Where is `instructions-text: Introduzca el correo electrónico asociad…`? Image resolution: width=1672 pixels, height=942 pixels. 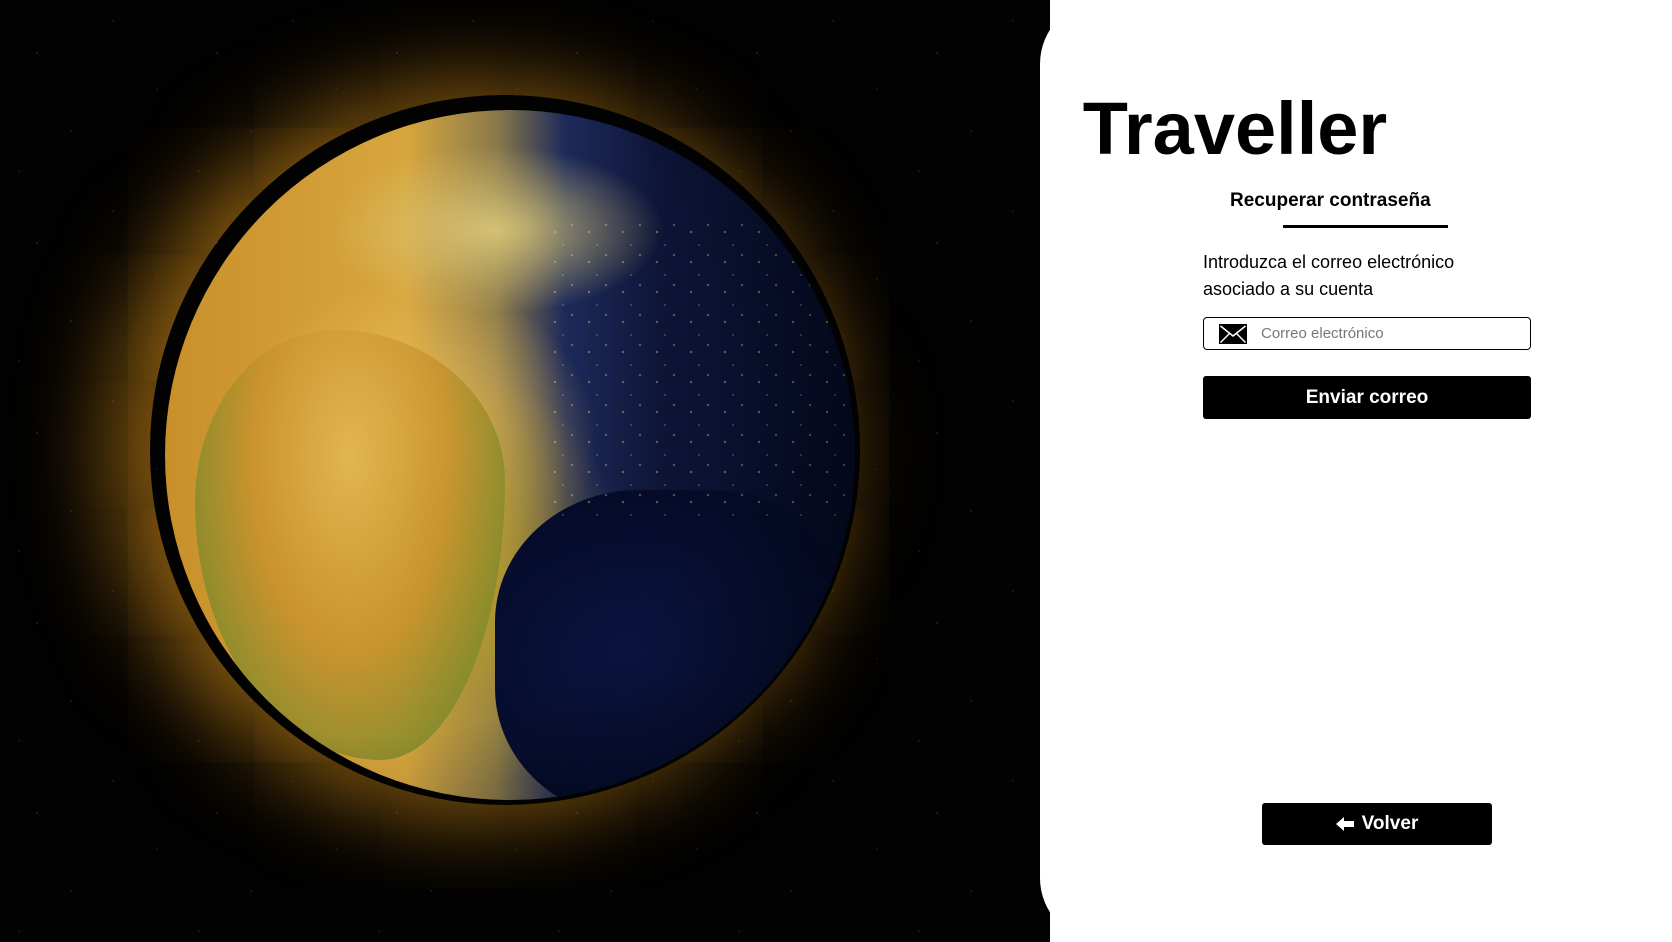 instructions-text: Introduzca el correo electrónico asociad… is located at coordinates (1329, 275).